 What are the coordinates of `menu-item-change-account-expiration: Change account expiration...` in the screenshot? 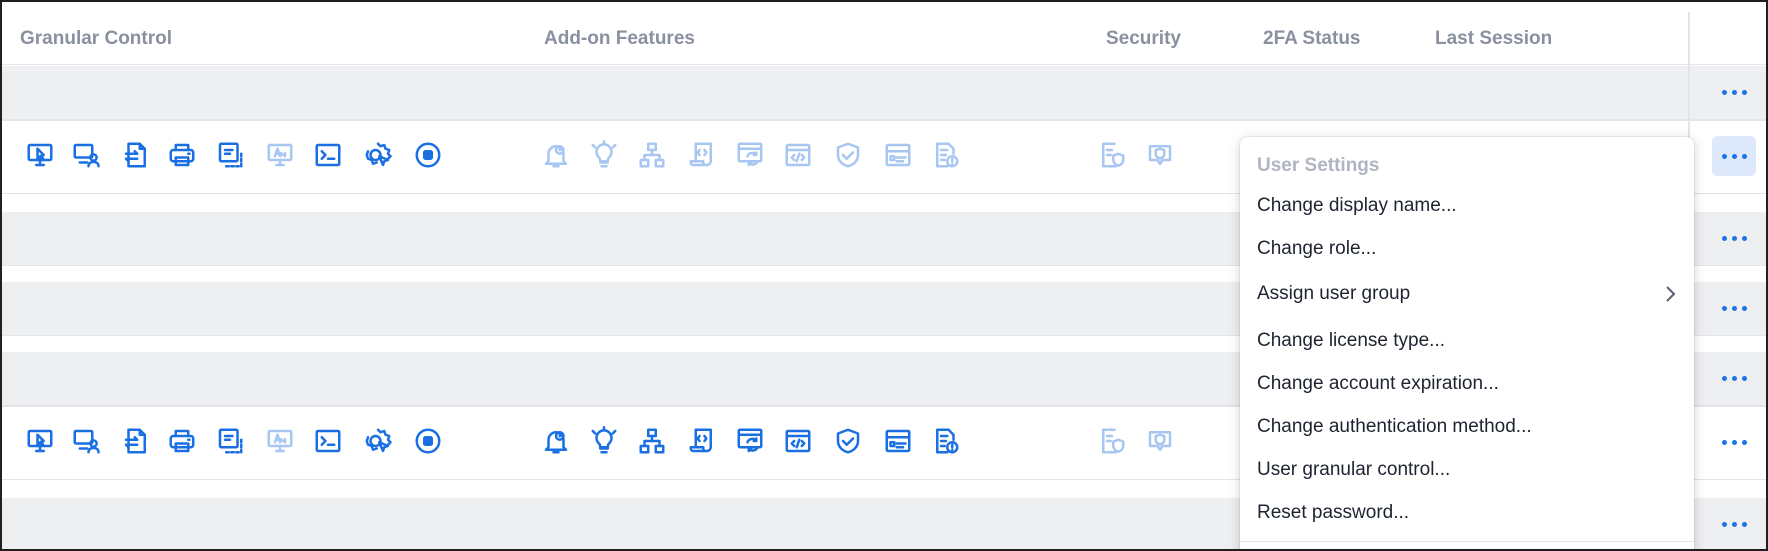 It's located at (1467, 384).